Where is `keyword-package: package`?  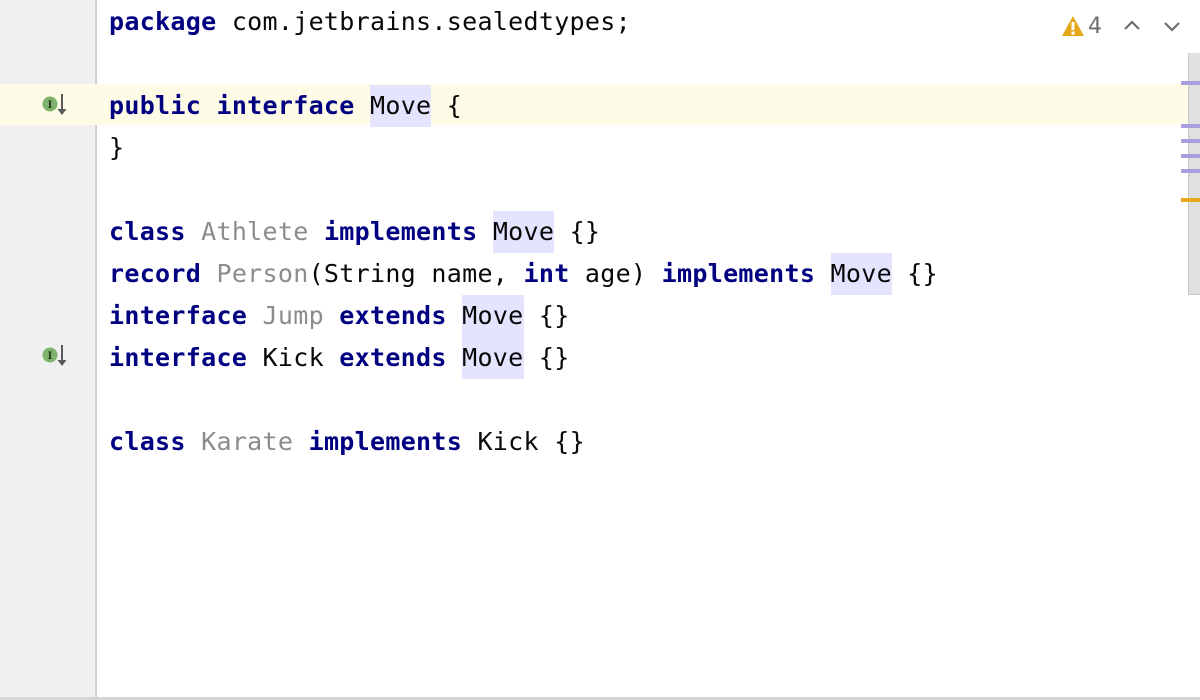
keyword-package: package is located at coordinates (163, 21).